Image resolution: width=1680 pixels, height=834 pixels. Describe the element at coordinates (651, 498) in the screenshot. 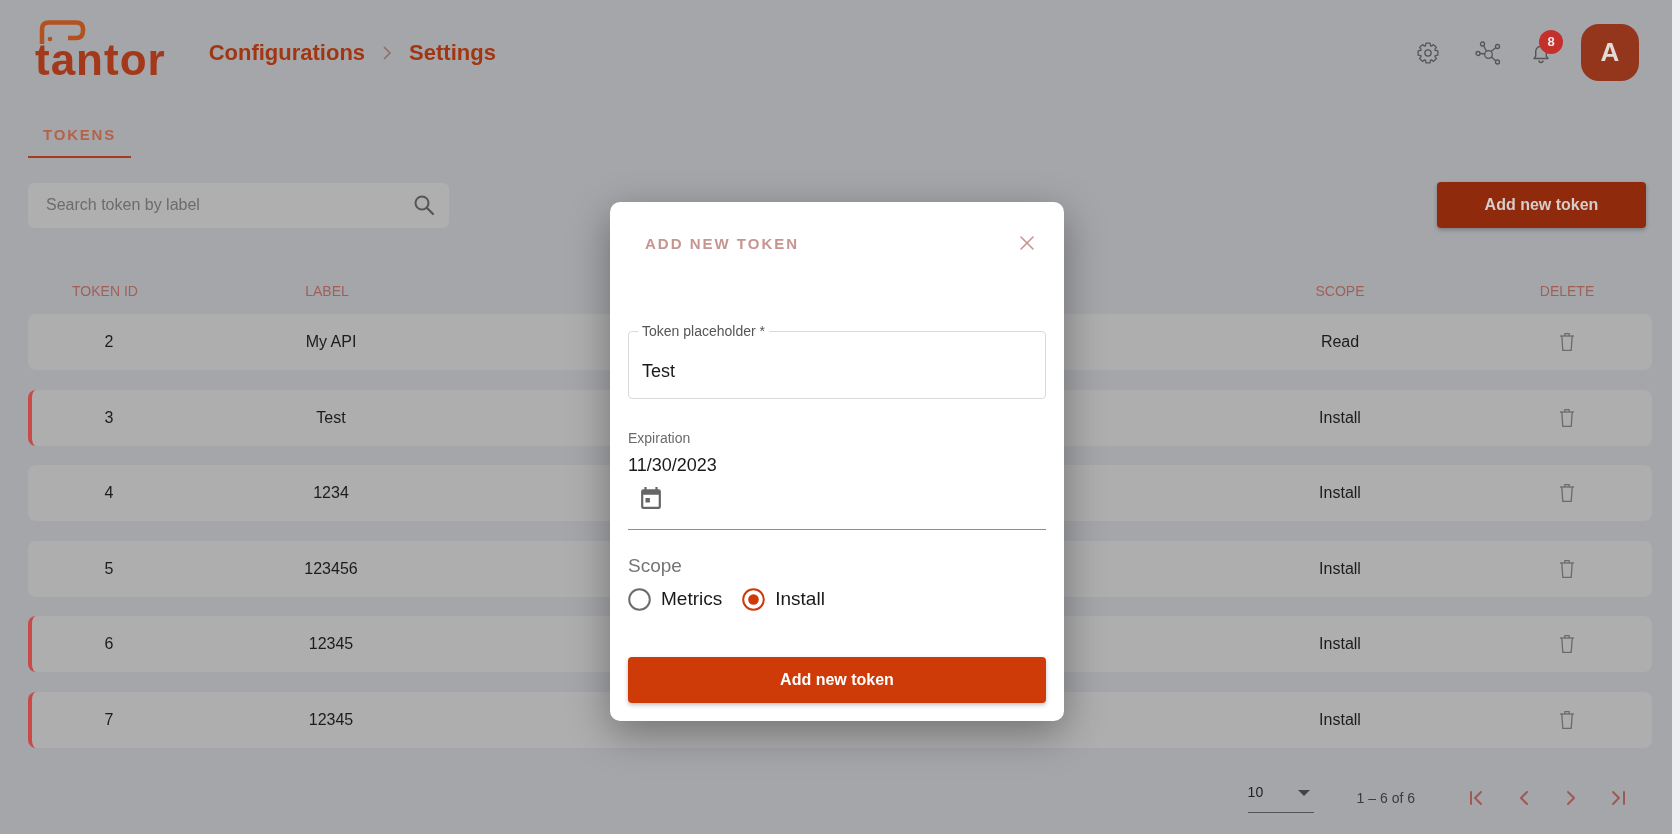

I see `calendar-icon` at that location.